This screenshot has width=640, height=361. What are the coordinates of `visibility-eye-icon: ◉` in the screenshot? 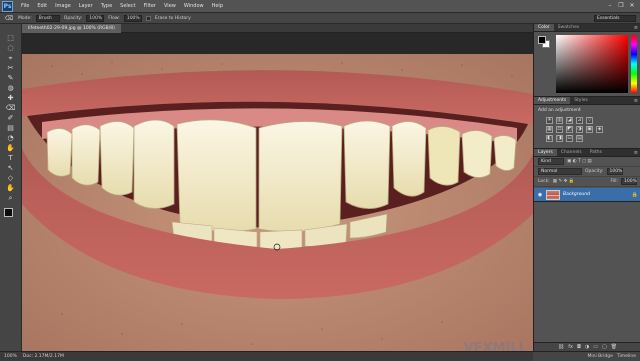 It's located at (540, 195).